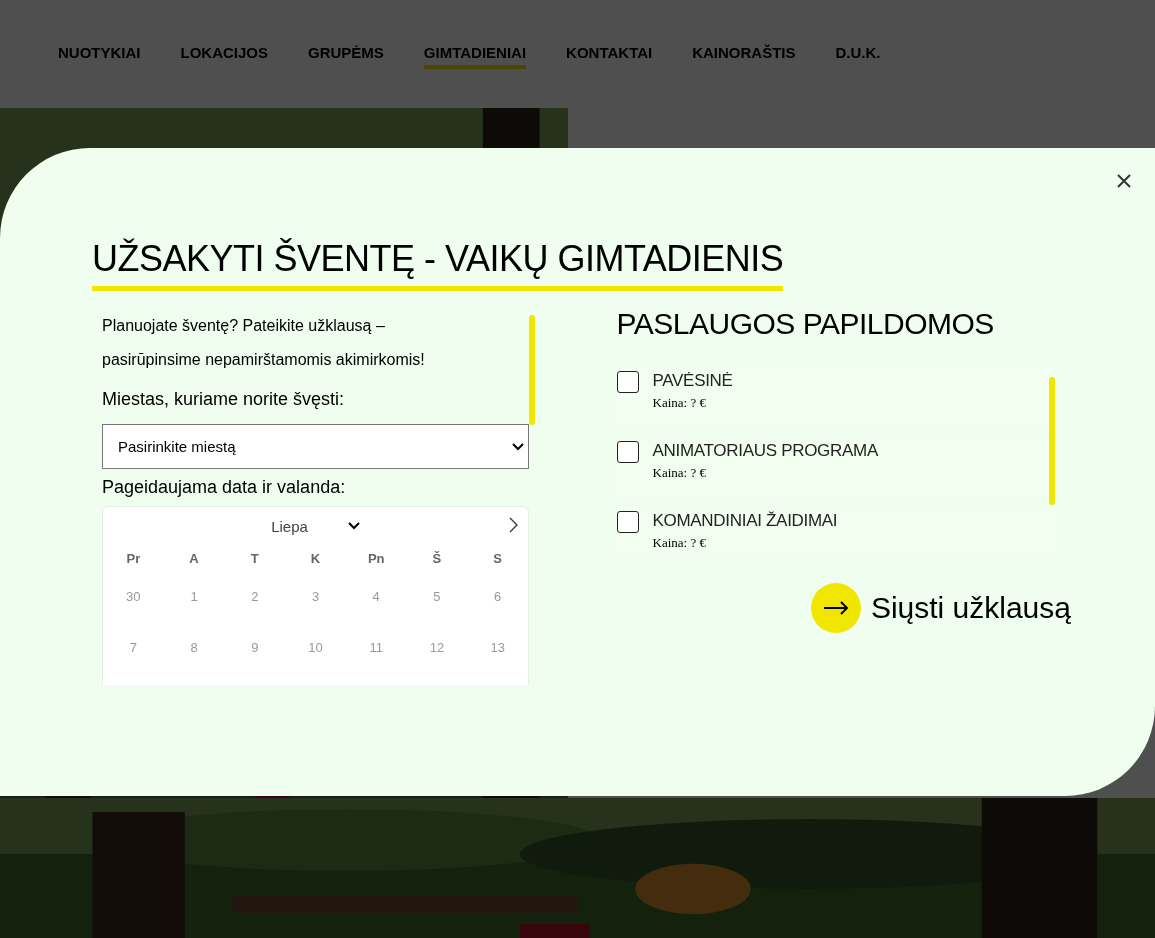 Image resolution: width=1155 pixels, height=938 pixels. Describe the element at coordinates (940, 608) in the screenshot. I see `submit-button: Siųsti užklausą` at that location.